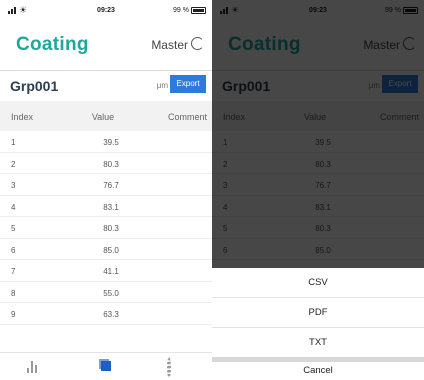  What do you see at coordinates (187, 117) in the screenshot?
I see `column-header-comment: Comment` at bounding box center [187, 117].